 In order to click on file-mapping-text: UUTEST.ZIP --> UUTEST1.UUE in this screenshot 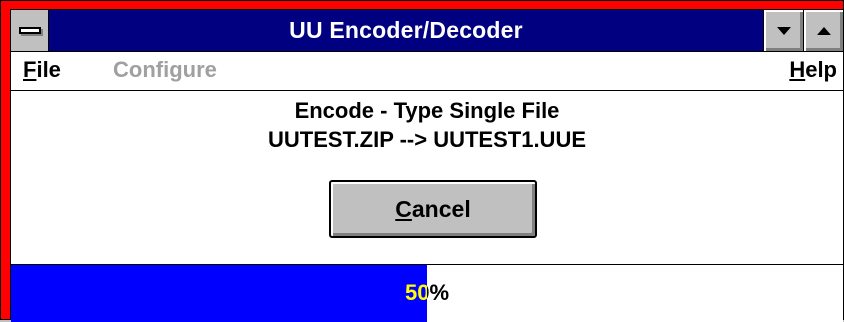, I will do `click(427, 139)`.